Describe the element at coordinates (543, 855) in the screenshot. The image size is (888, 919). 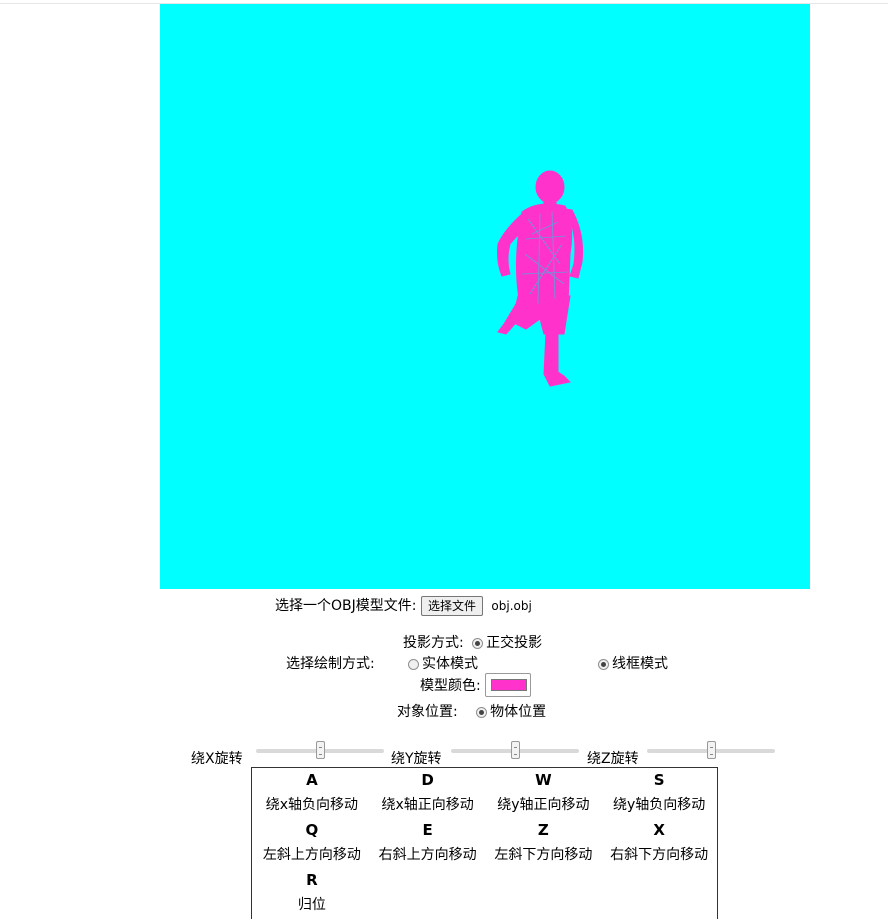
I see `key-z-desc: 左斜下方向移动` at that location.